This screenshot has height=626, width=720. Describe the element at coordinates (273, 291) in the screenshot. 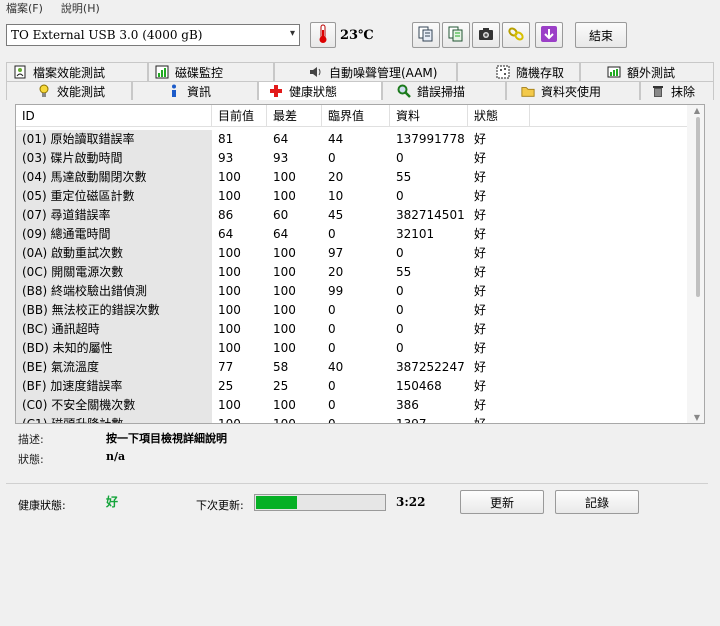

I see `table-row: (B8) 終端校驗出錯偵測 100 100 99 0 好` at that location.